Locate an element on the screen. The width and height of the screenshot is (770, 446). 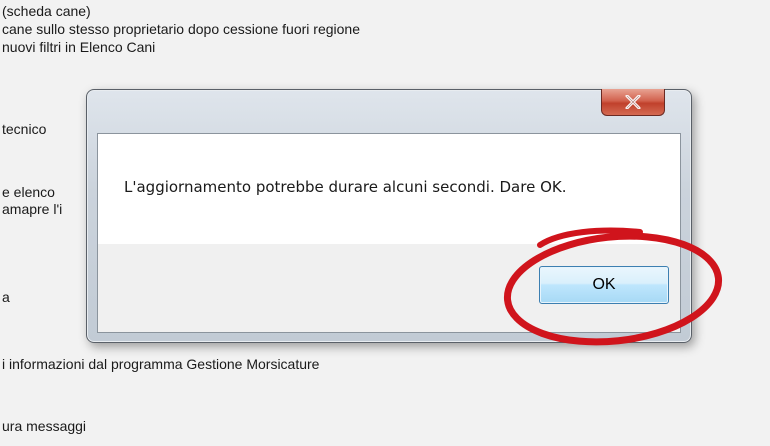
bg-line-5: e elenco is located at coordinates (28, 192).